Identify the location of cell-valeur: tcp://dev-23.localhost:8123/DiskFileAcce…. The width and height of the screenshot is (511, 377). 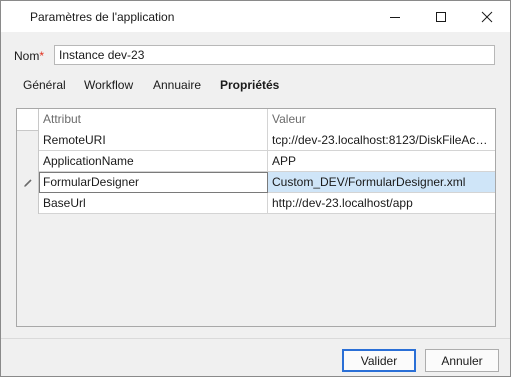
(381, 140).